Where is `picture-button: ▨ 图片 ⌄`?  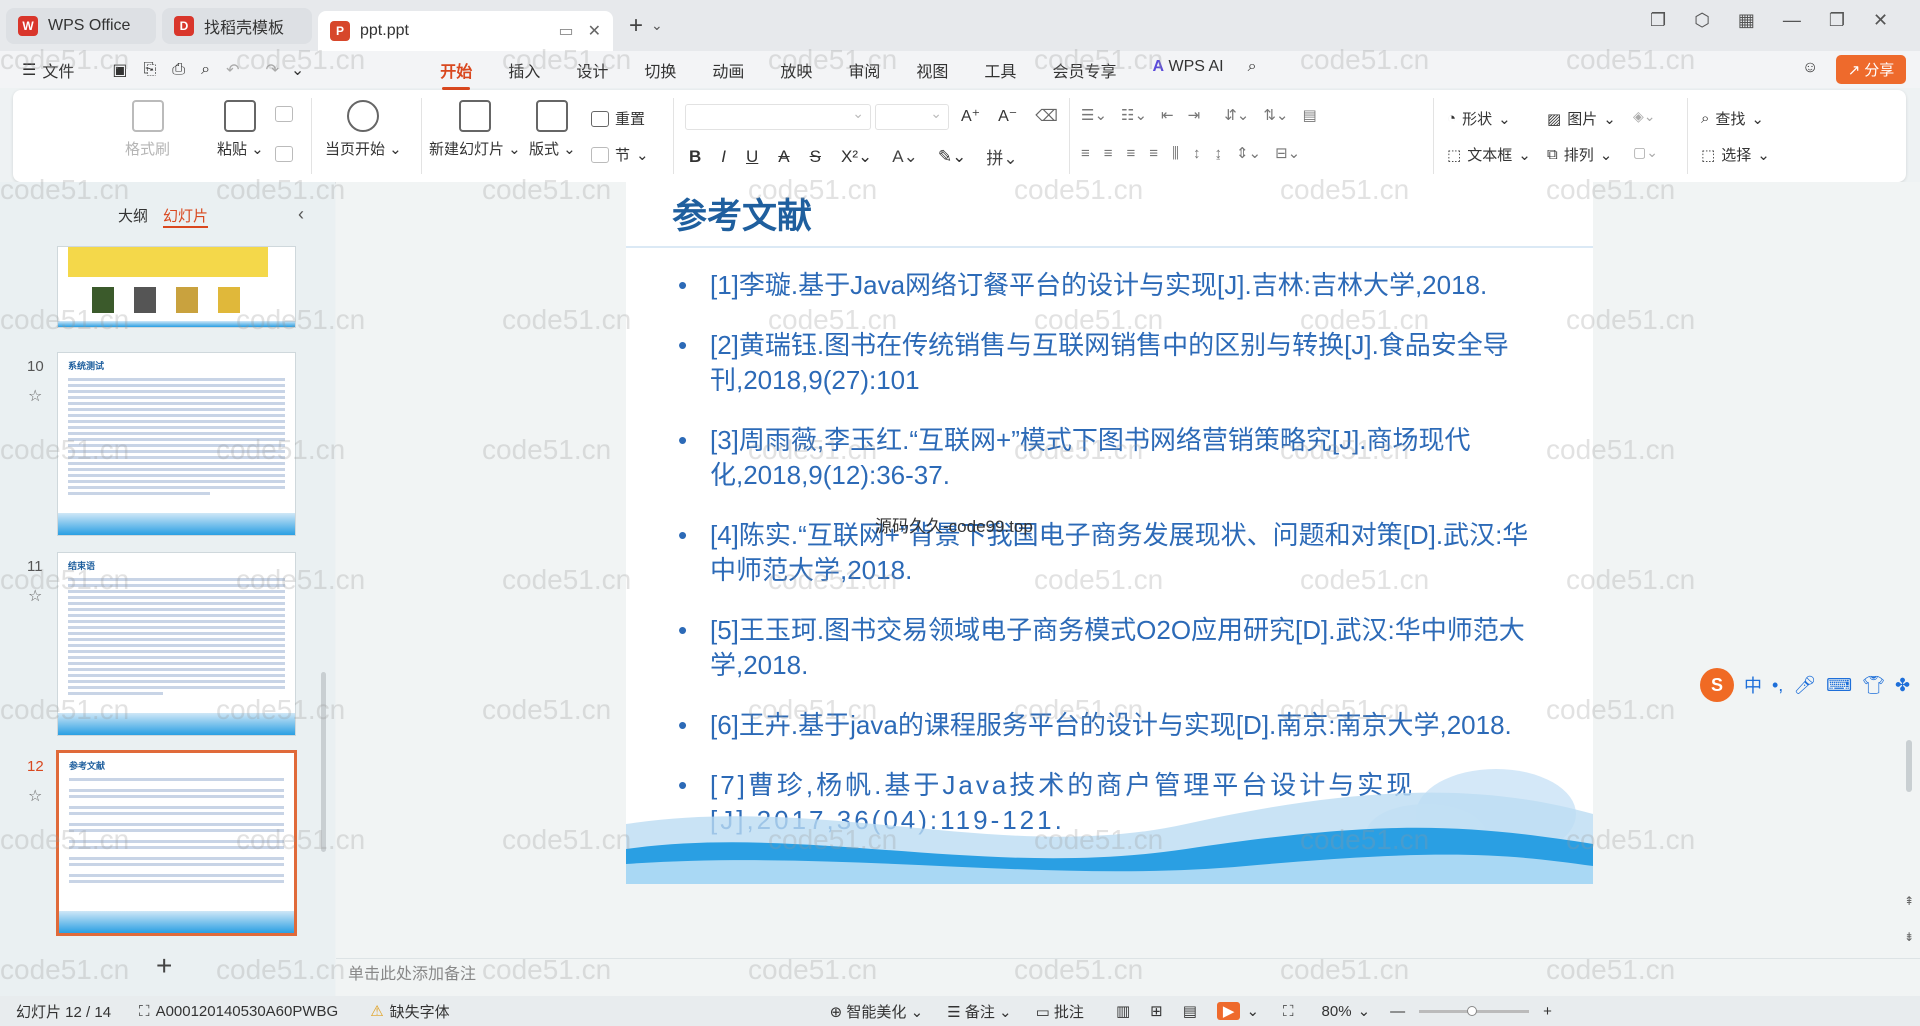 picture-button: ▨ 图片 ⌄ is located at coordinates (1581, 118).